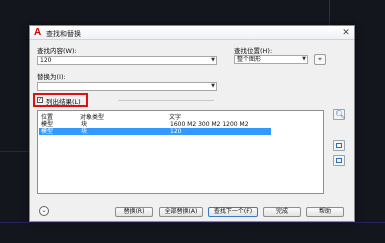 The width and height of the screenshot is (385, 243). Describe the element at coordinates (155, 124) in the screenshot. I see `table-row: 模型 块 1600 M2 300 M2 1200 M2` at that location.